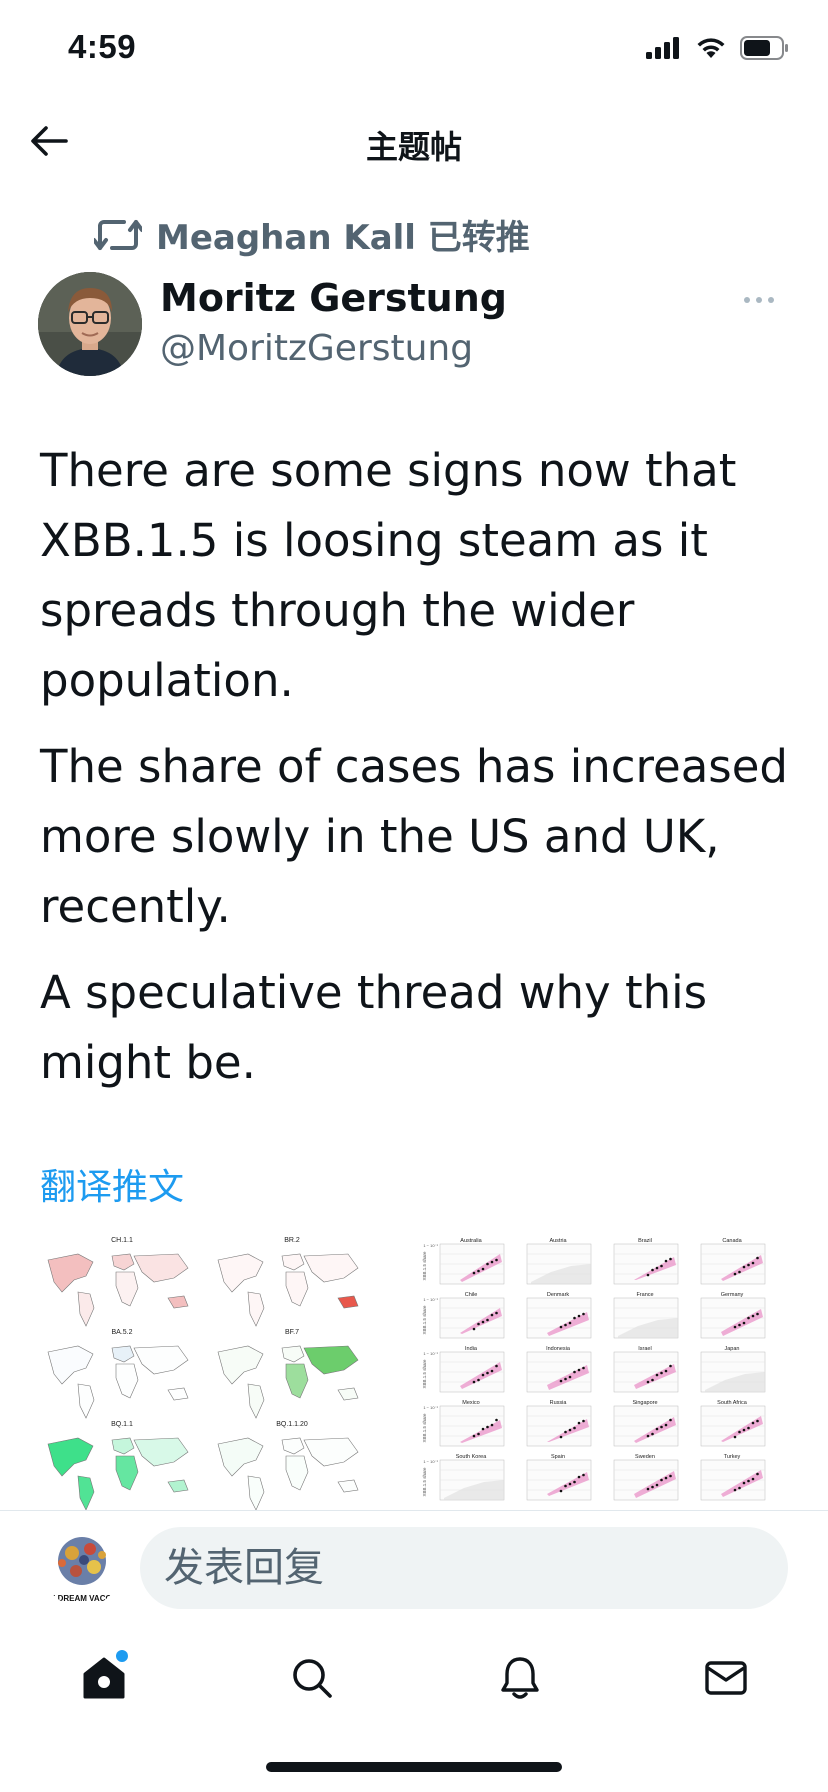  Describe the element at coordinates (333, 298) in the screenshot. I see `author-name: Moritz Gerstung` at that location.